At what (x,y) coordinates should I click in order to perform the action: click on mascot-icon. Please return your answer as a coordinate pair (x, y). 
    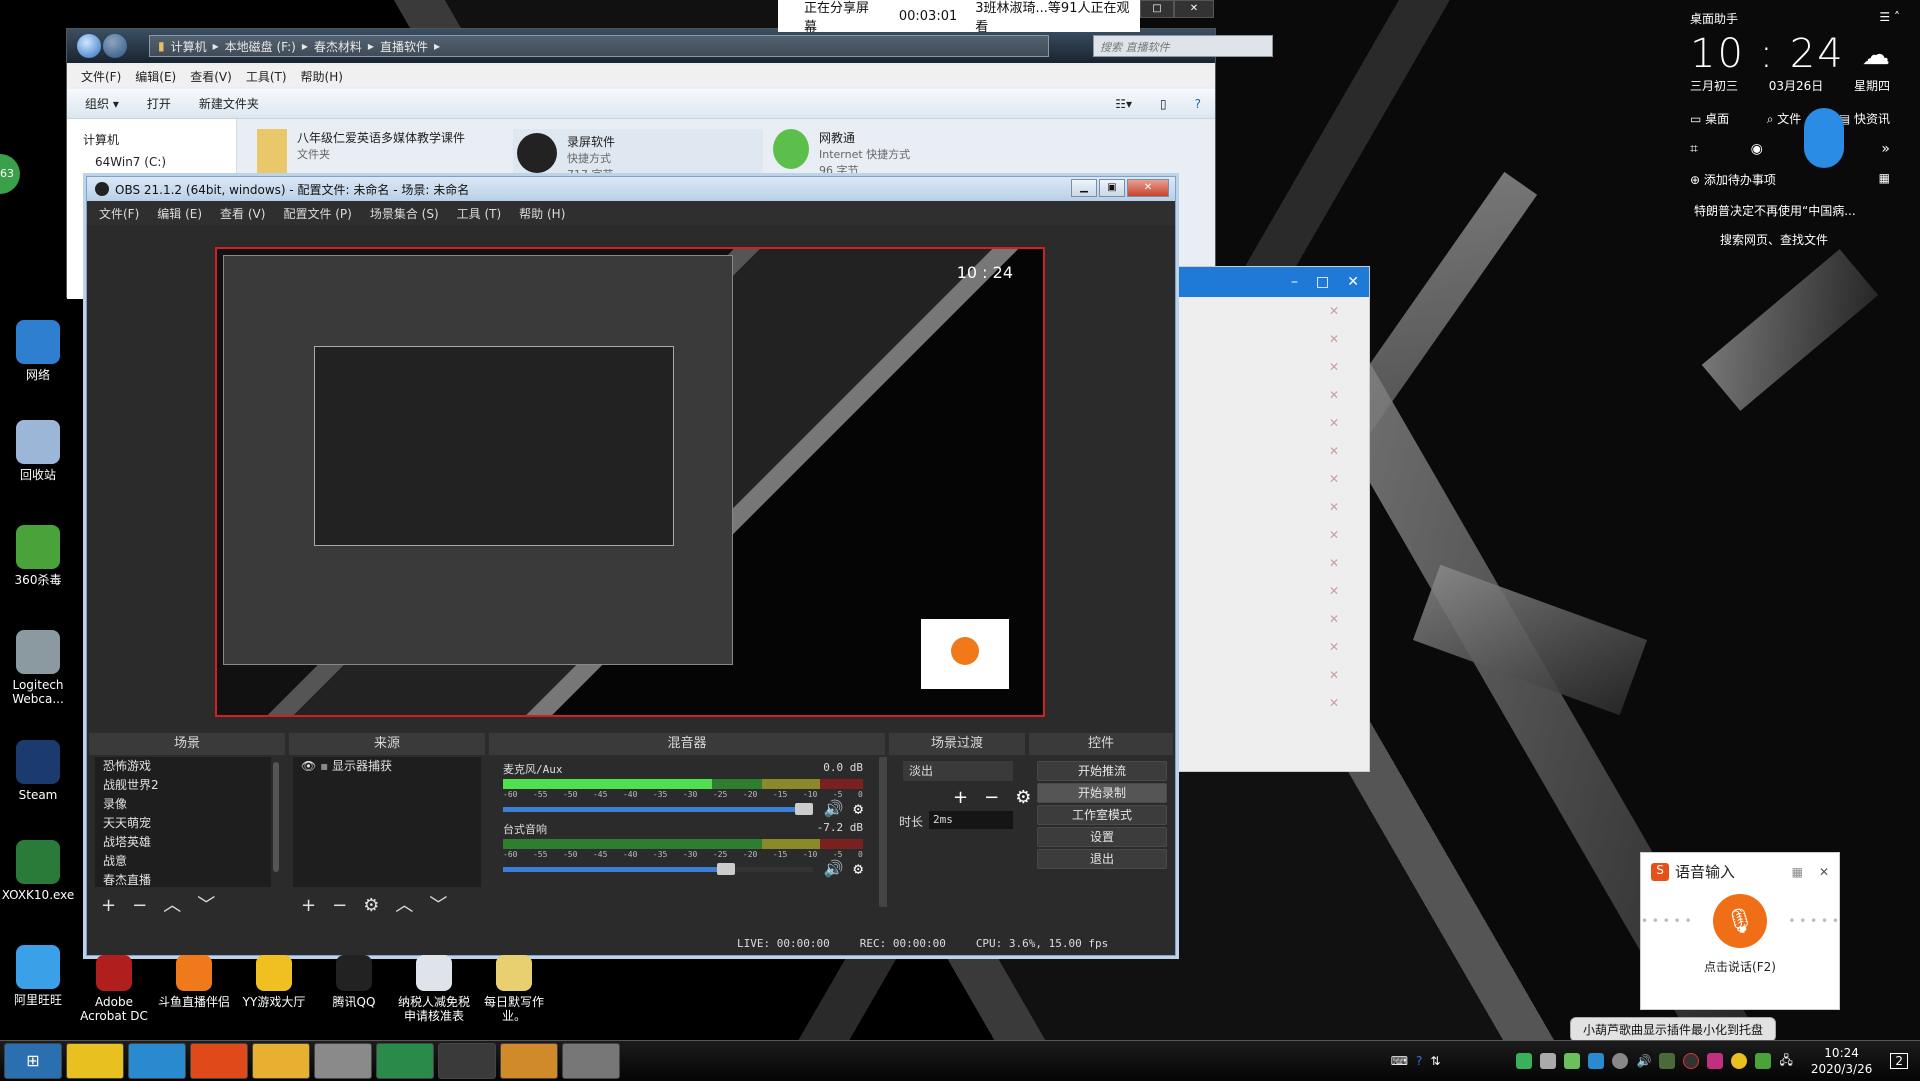
    Looking at the image, I should click on (1824, 138).